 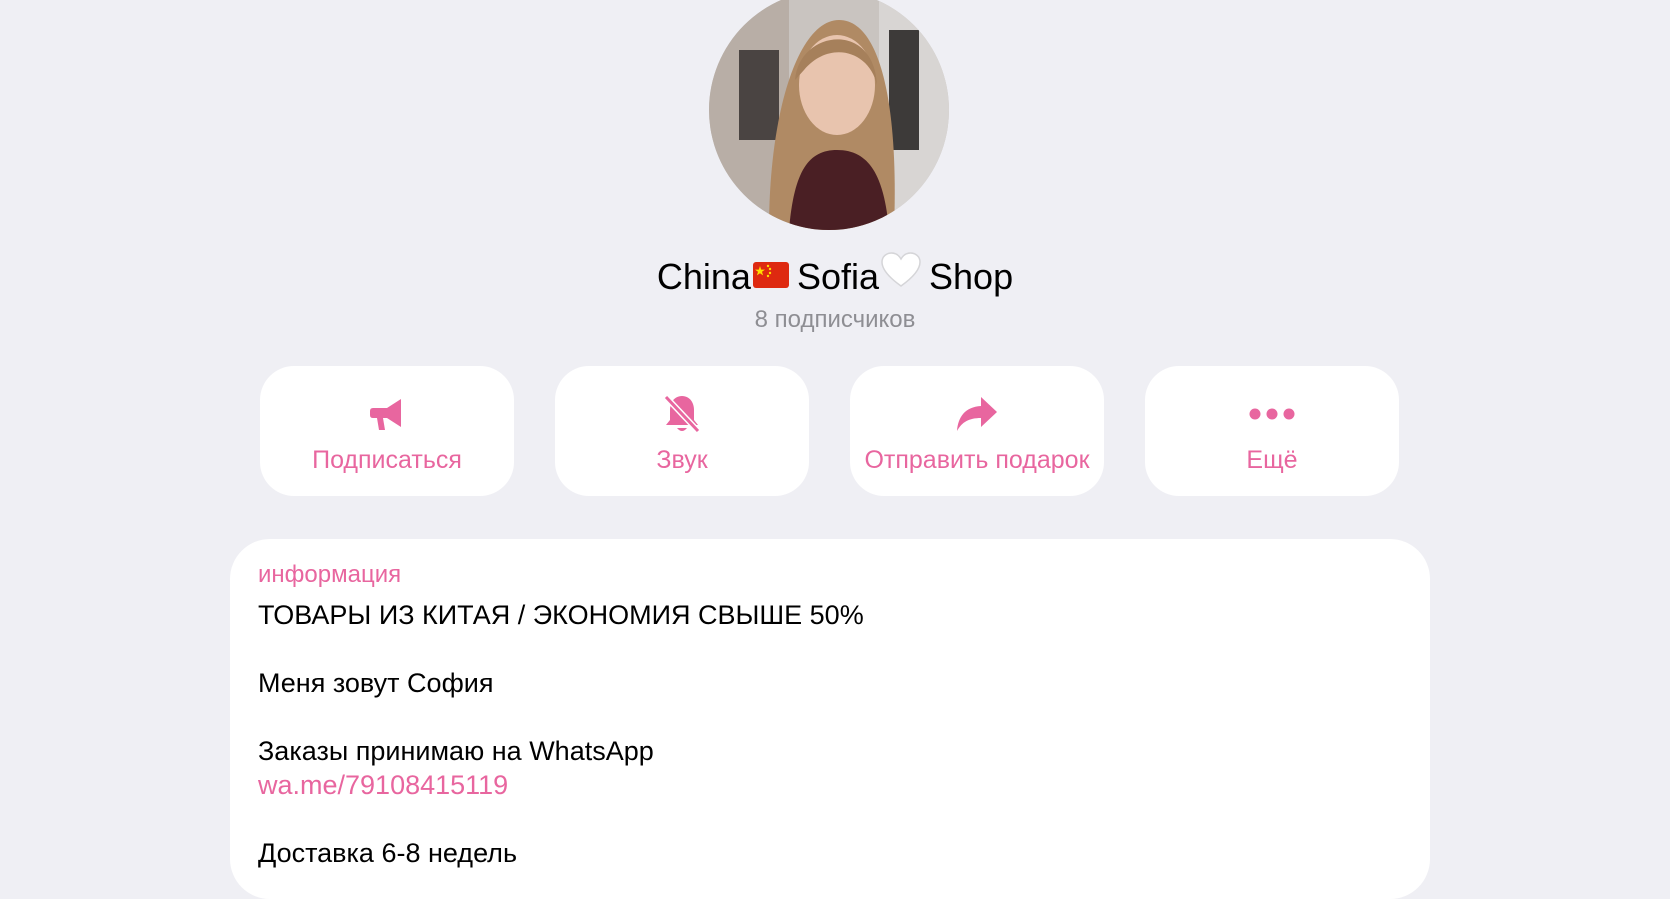 What do you see at coordinates (682, 414) in the screenshot?
I see `bell-slash-icon` at bounding box center [682, 414].